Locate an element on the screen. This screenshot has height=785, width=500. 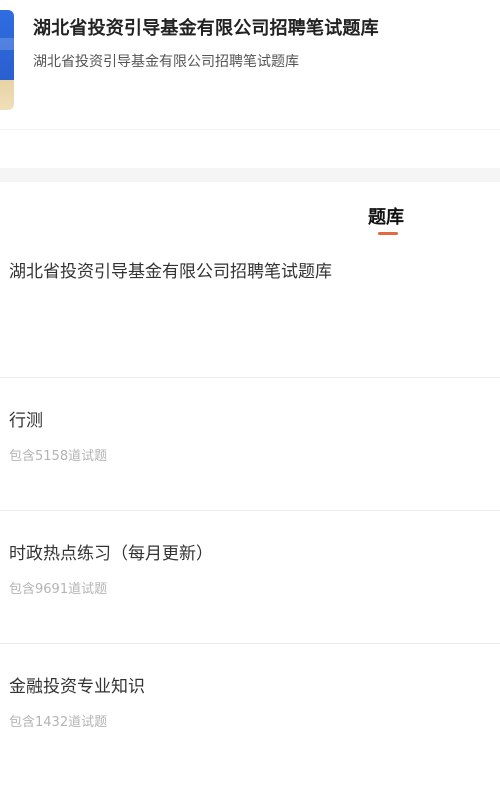
section-divider is located at coordinates (250, 156).